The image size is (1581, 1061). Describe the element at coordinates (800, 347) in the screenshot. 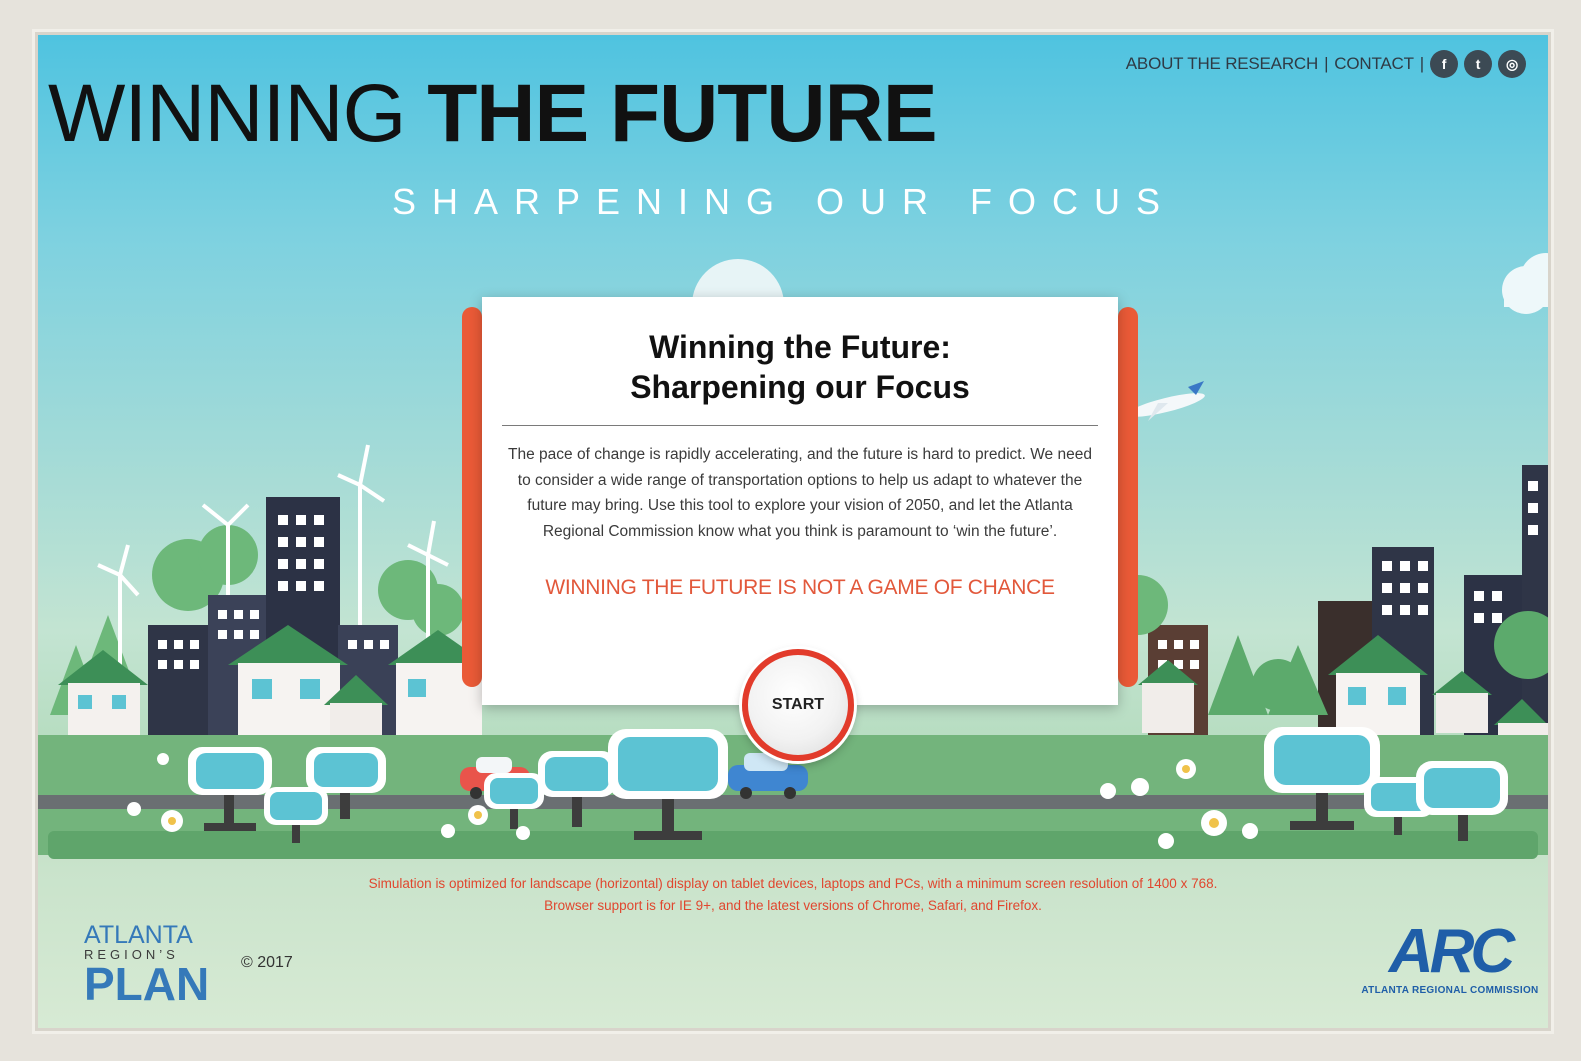

I see `card-title-line1: Winning the Future:` at that location.